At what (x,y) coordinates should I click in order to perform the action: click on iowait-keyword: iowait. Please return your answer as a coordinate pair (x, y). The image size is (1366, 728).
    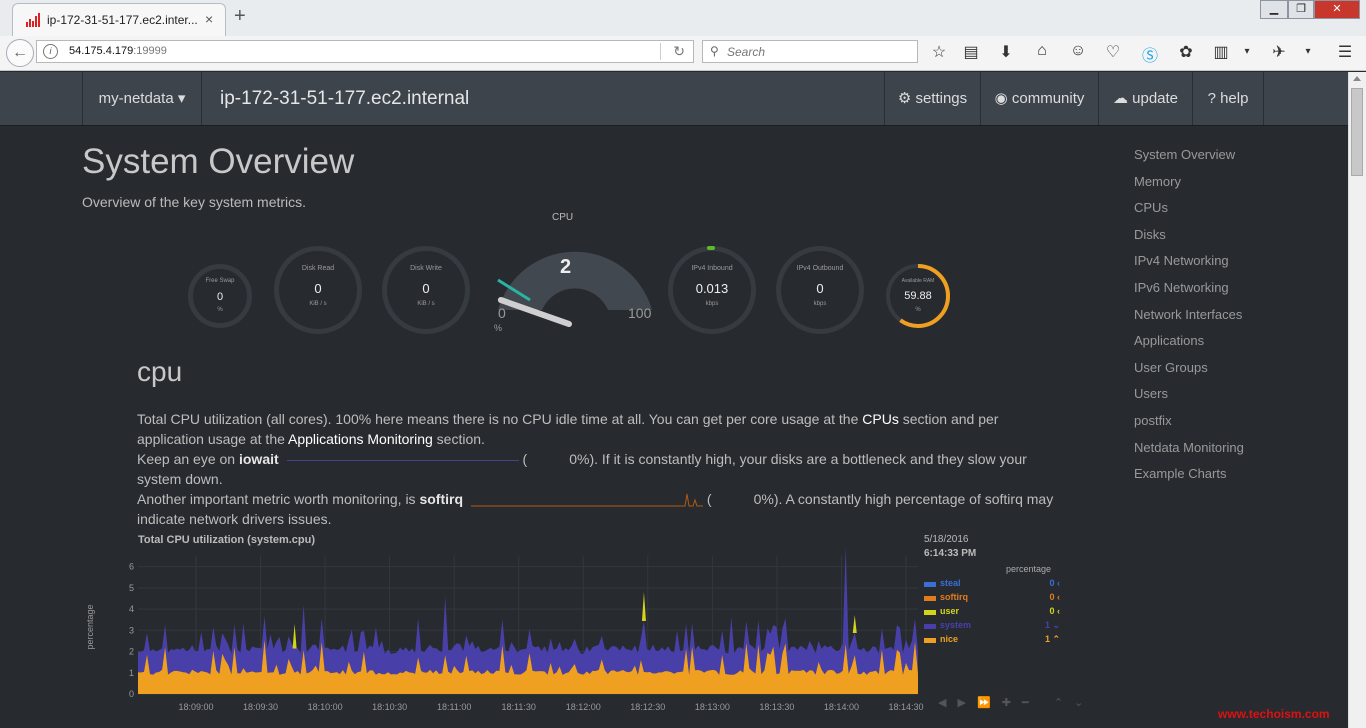
    Looking at the image, I should click on (258, 459).